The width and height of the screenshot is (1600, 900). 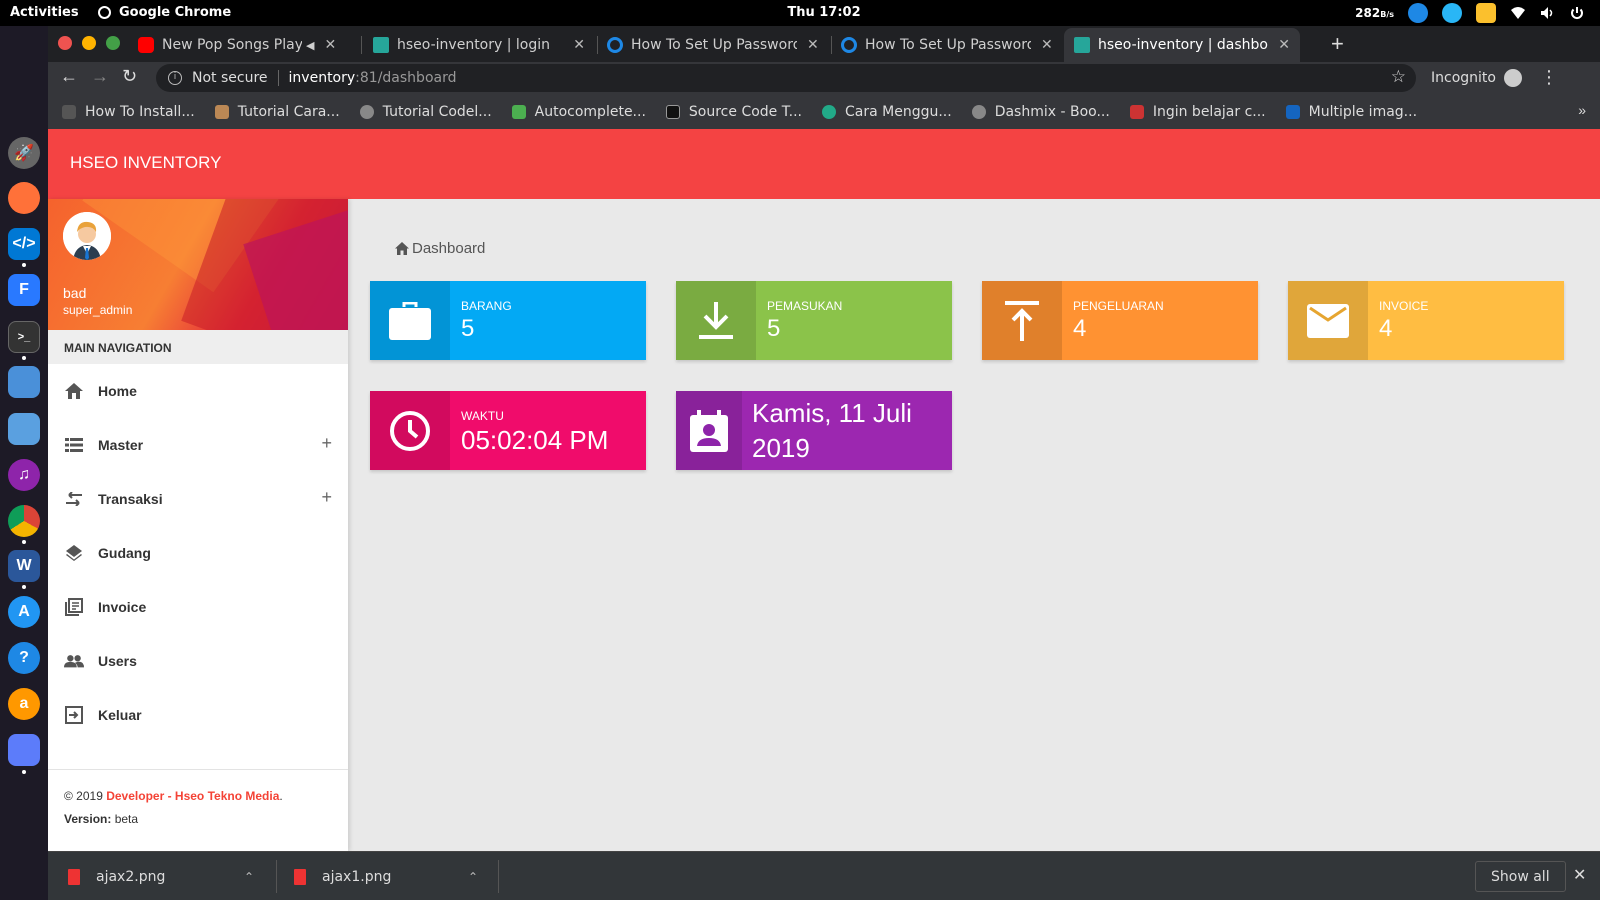 What do you see at coordinates (300, 876) in the screenshot?
I see `file-icon` at bounding box center [300, 876].